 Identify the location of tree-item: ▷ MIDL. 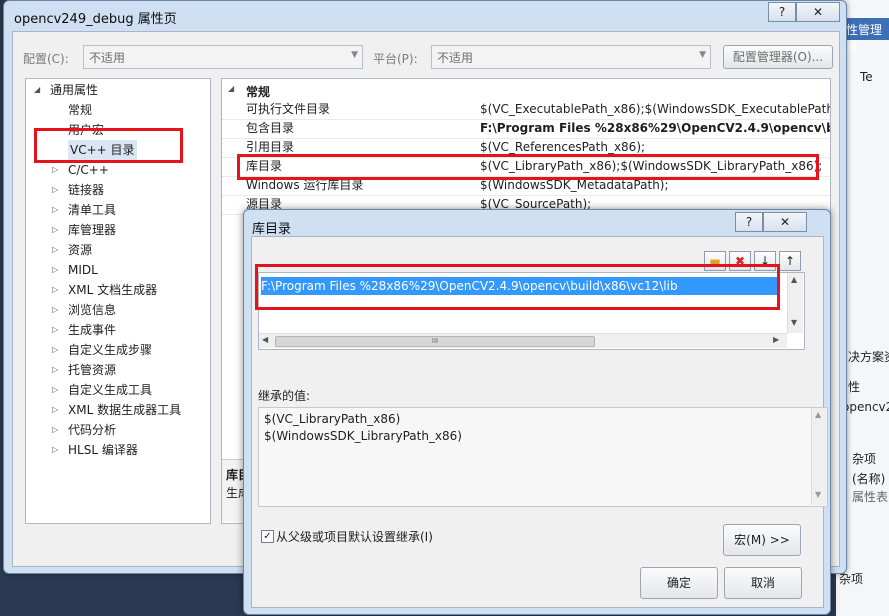
(117, 270).